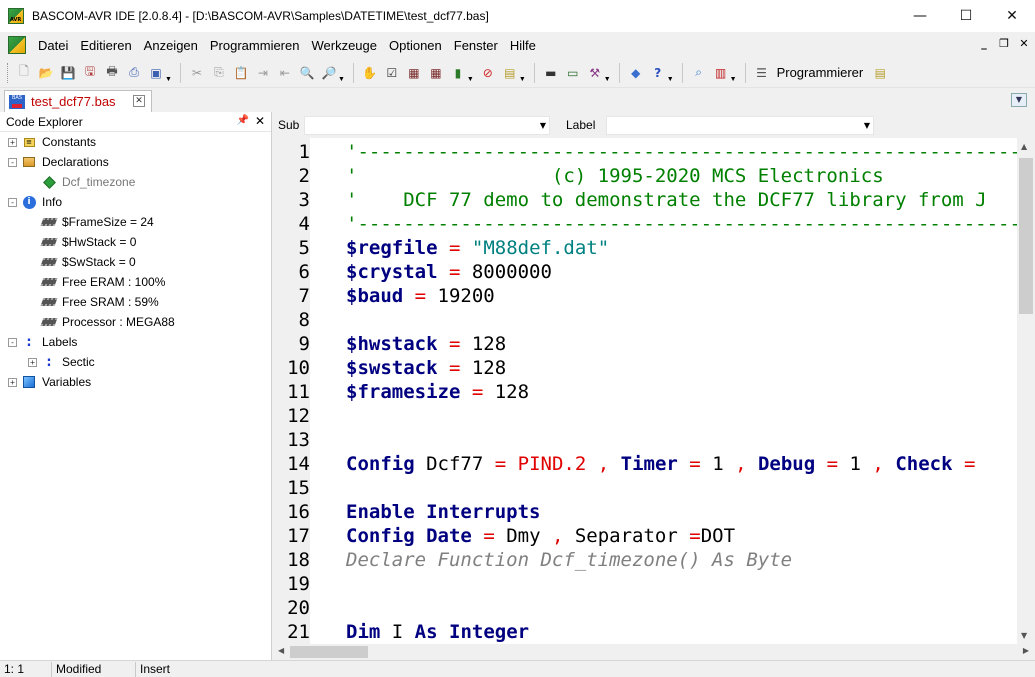 This screenshot has height=677, width=1035. What do you see at coordinates (281, 650) in the screenshot?
I see `scroll-left-icon: ◀` at bounding box center [281, 650].